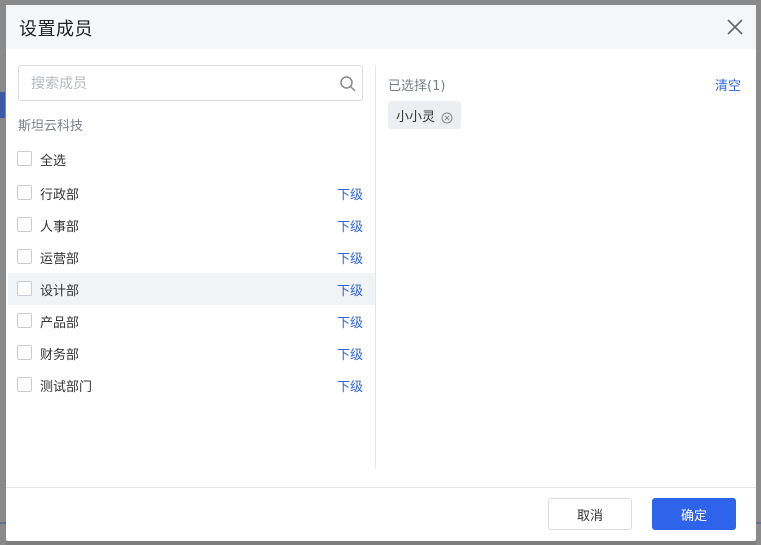 The width and height of the screenshot is (761, 545). What do you see at coordinates (24, 158) in the screenshot?
I see `select-all-checkbox` at bounding box center [24, 158].